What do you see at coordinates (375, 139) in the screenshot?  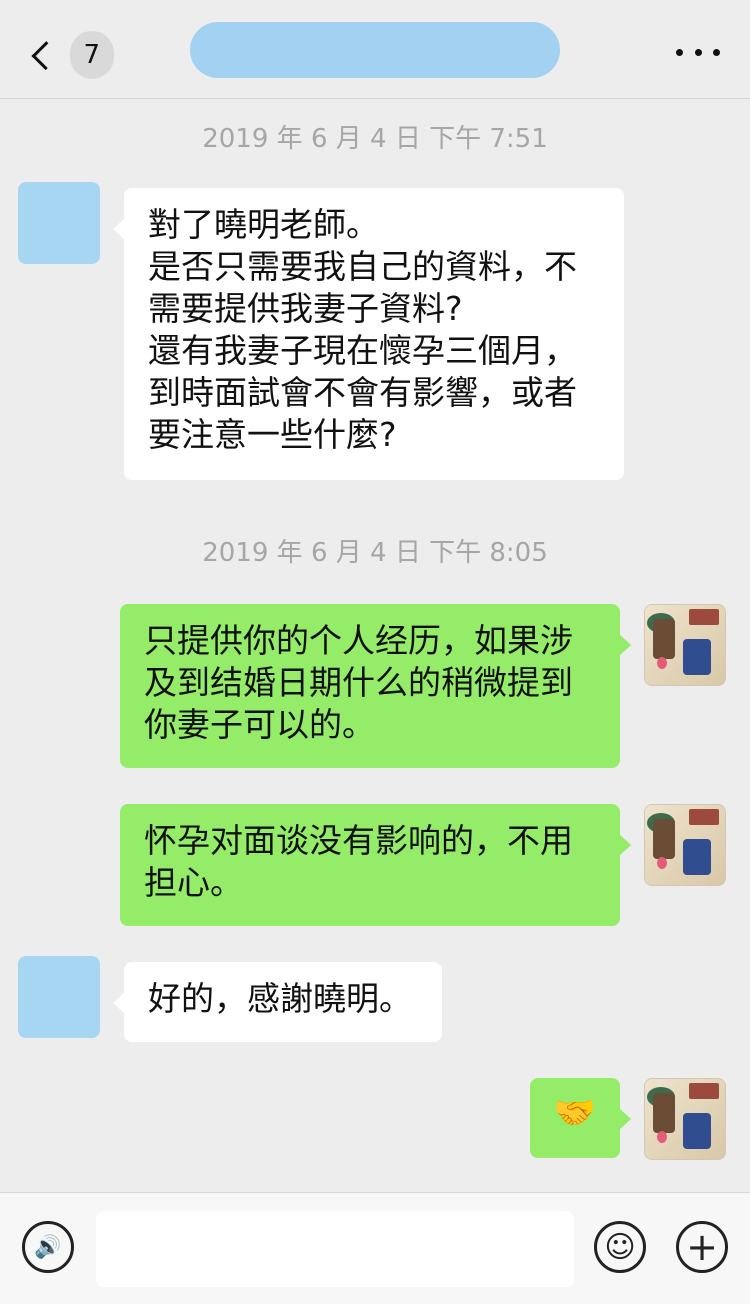 I see `timestamp: 2019 年 6 月 4 日 下午 7:51` at bounding box center [375, 139].